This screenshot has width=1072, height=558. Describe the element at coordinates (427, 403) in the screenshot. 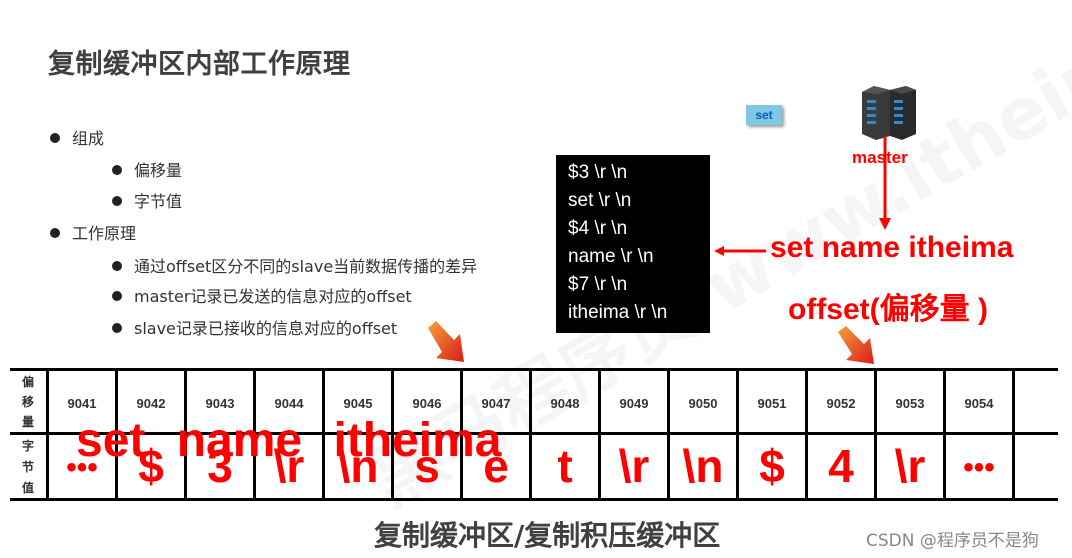

I see `offset-cell: 9046` at that location.